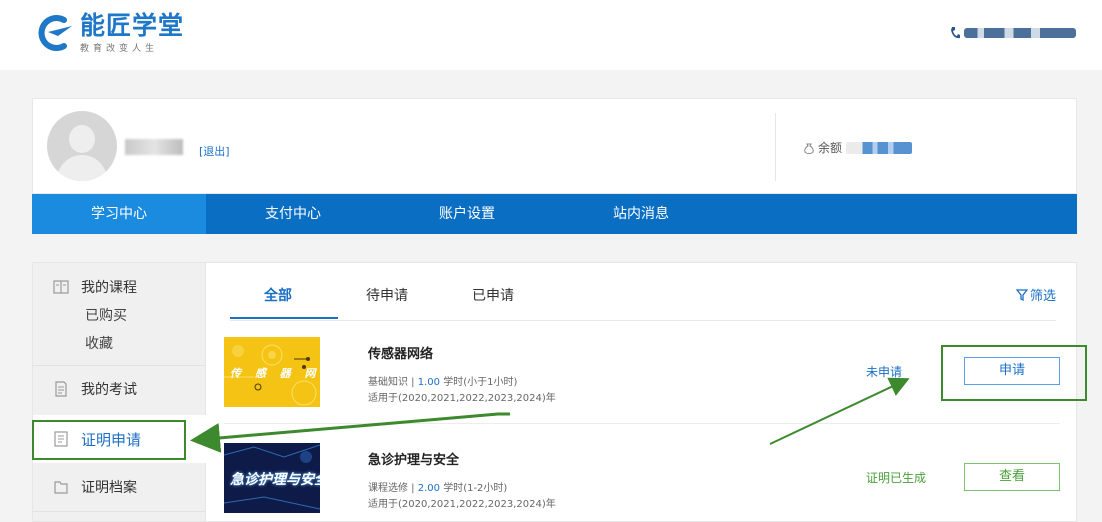  What do you see at coordinates (775, 147) in the screenshot?
I see `profile-divider` at bounding box center [775, 147].